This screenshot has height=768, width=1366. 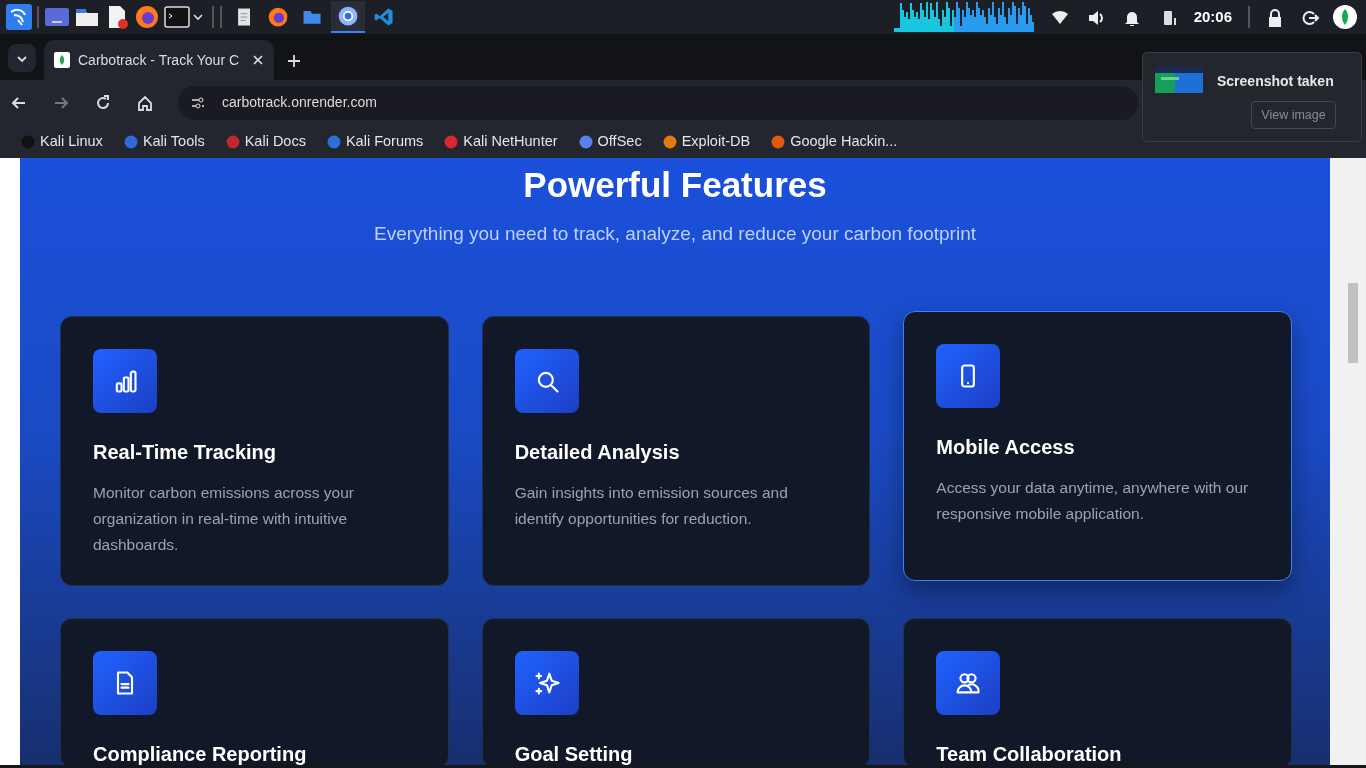 I want to click on feature-title: Team Collaboration, so click(x=1029, y=753).